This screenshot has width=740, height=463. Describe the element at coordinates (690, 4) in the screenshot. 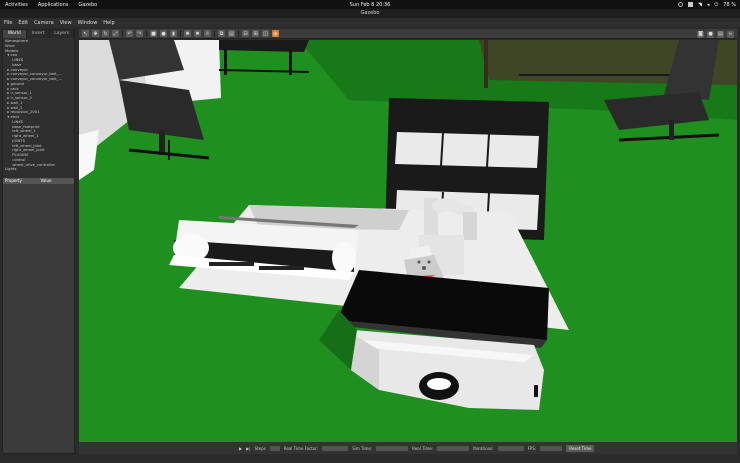

I see `screen-icon` at that location.